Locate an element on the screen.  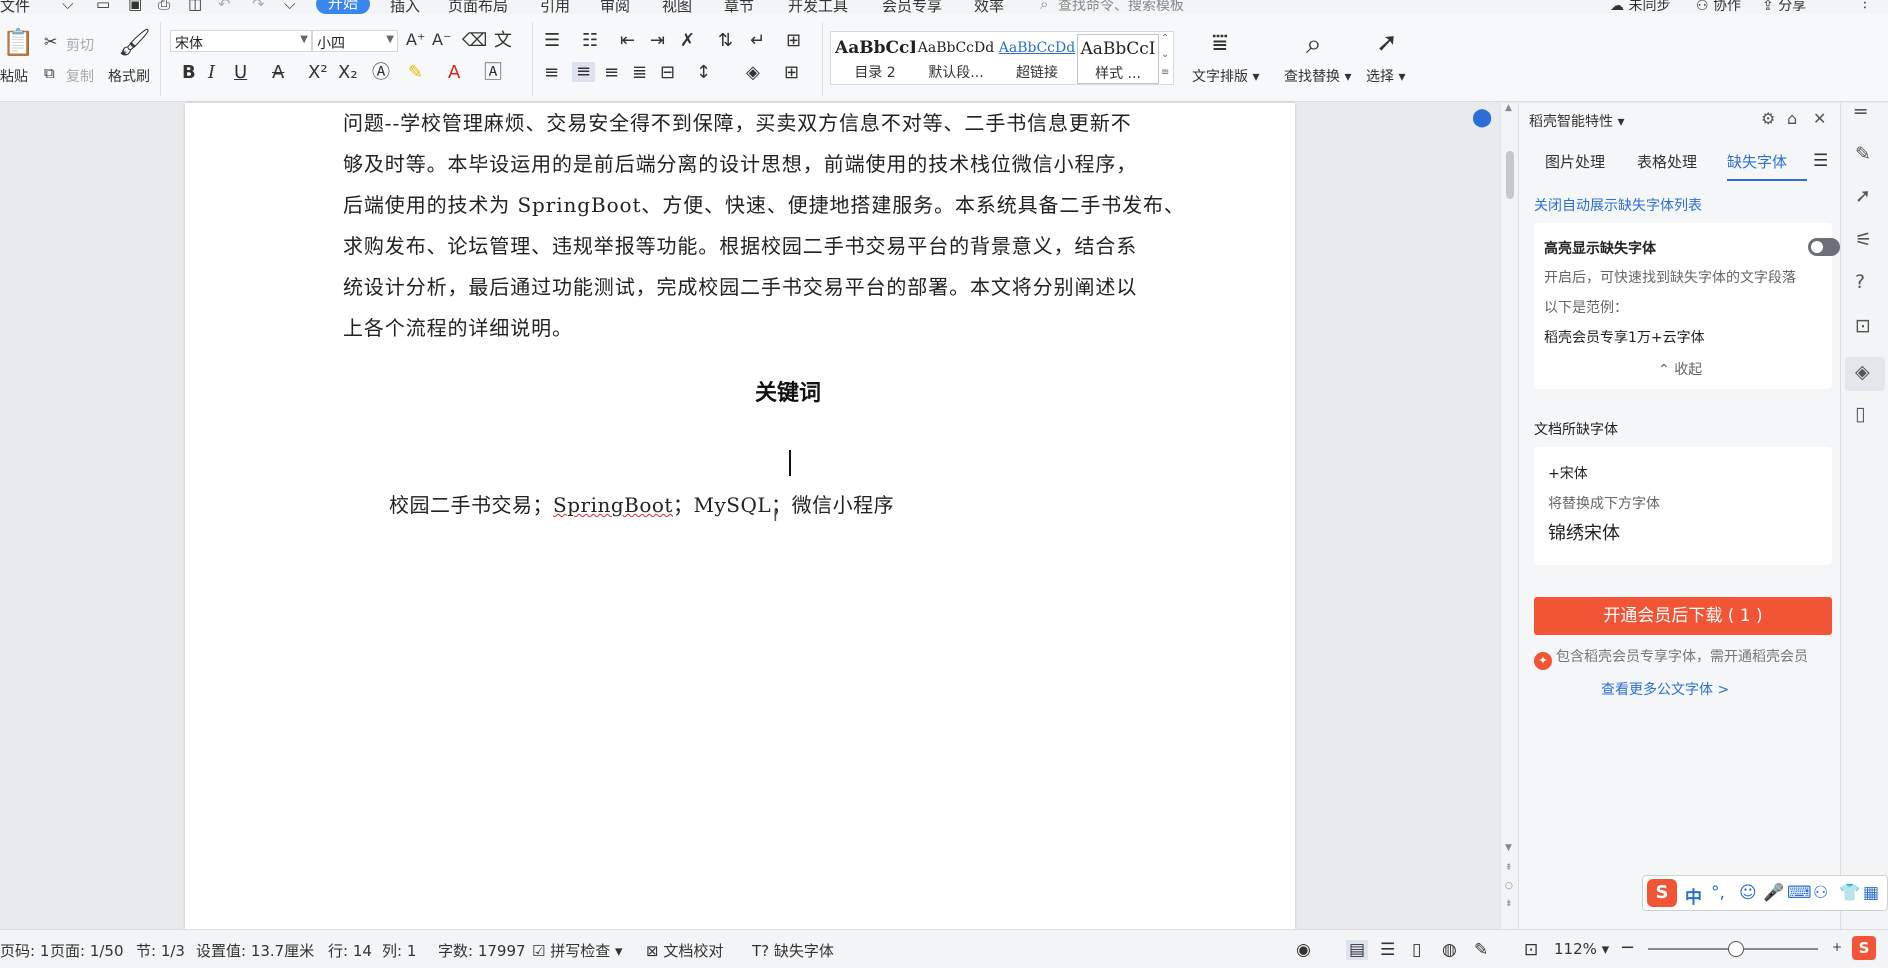
style-item: AaBbCcI 目录 2 is located at coordinates (875, 58).